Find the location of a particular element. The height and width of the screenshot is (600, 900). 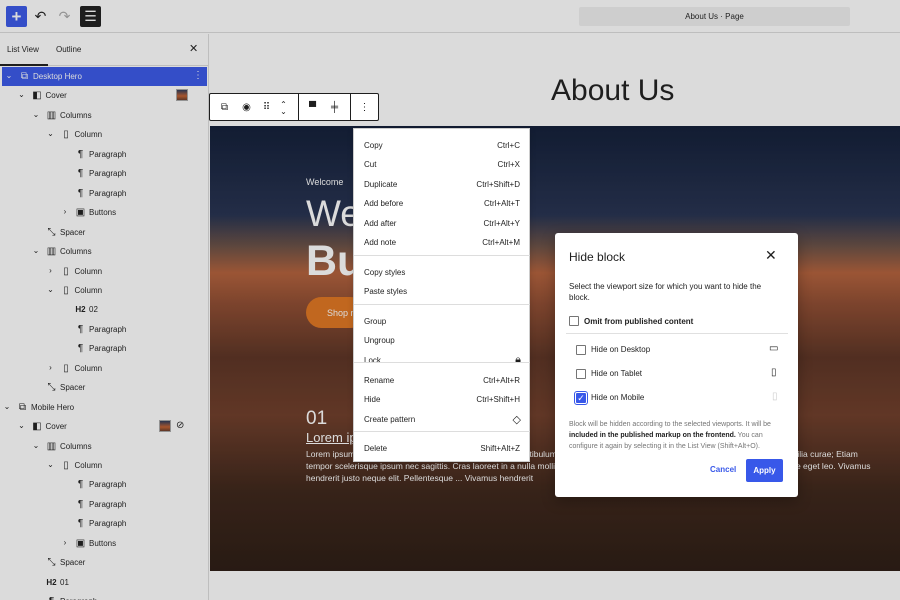

column-icon: ▯ is located at coordinates (66, 465).